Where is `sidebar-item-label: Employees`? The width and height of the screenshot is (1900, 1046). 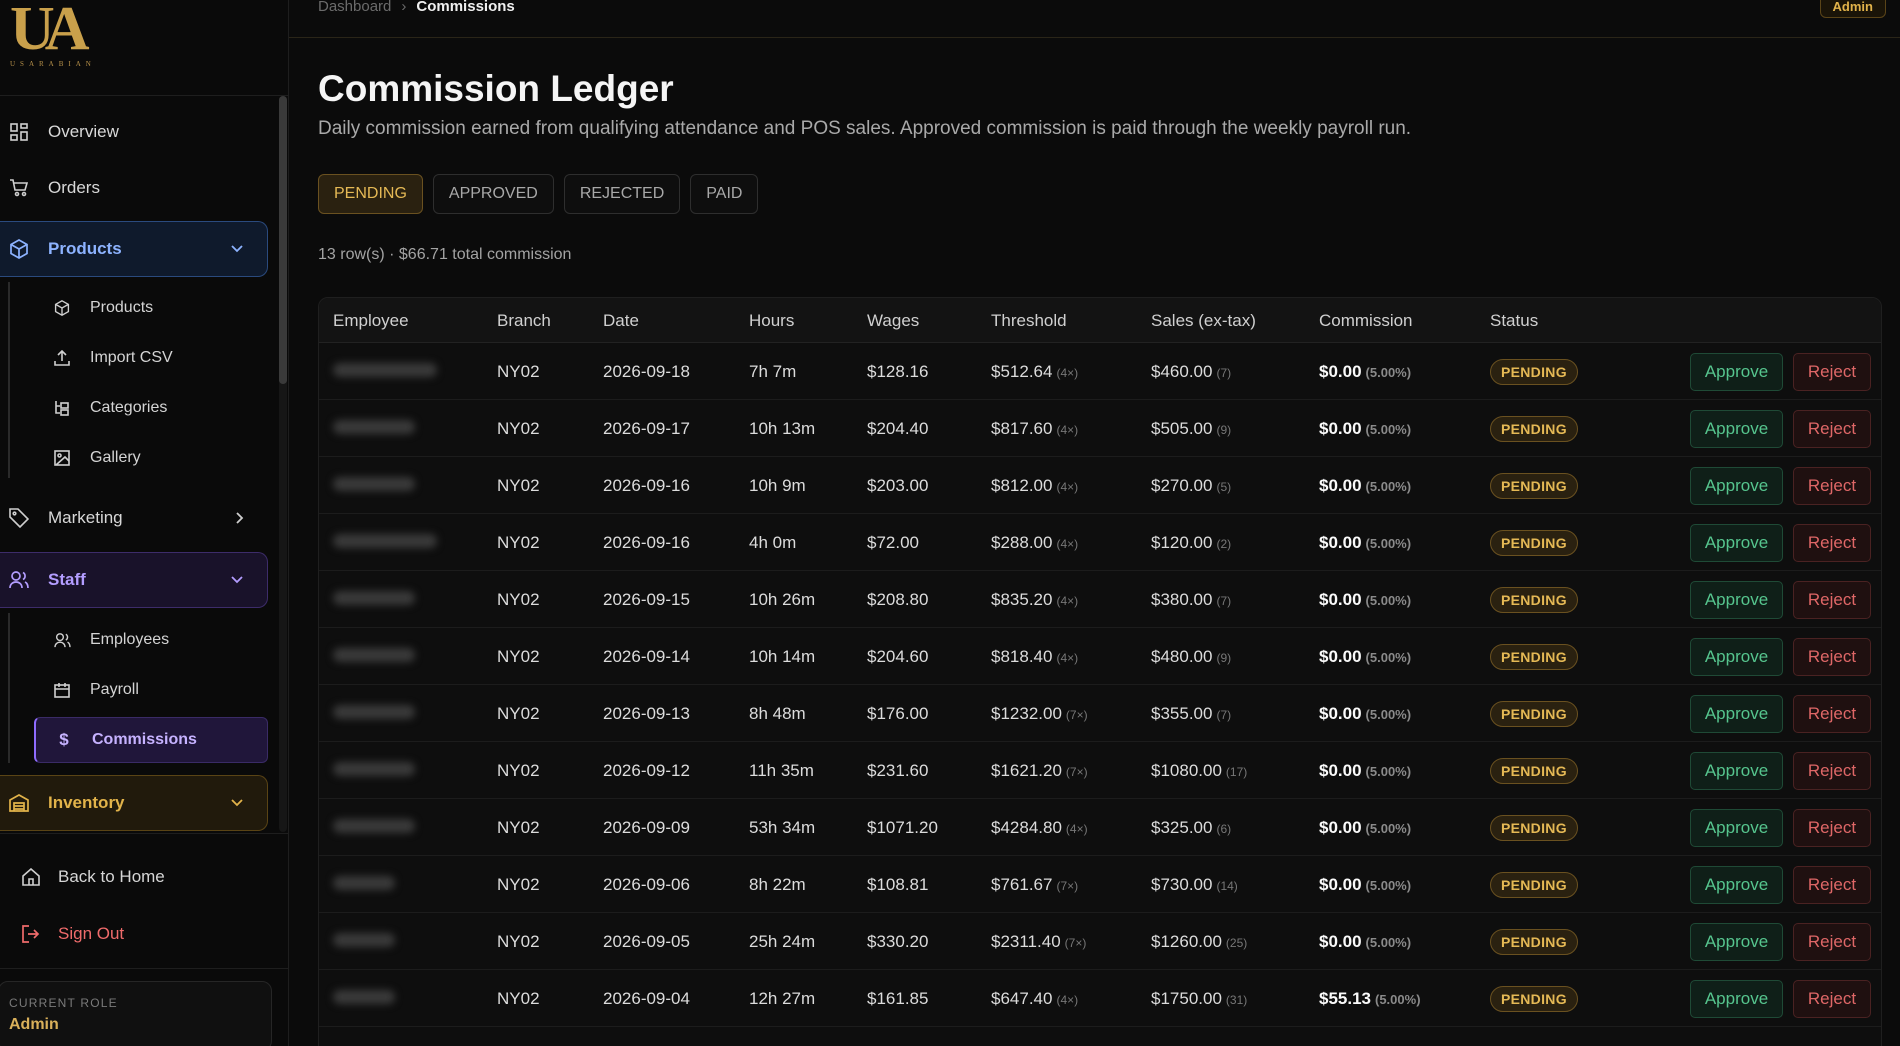
sidebar-item-label: Employees is located at coordinates (130, 639).